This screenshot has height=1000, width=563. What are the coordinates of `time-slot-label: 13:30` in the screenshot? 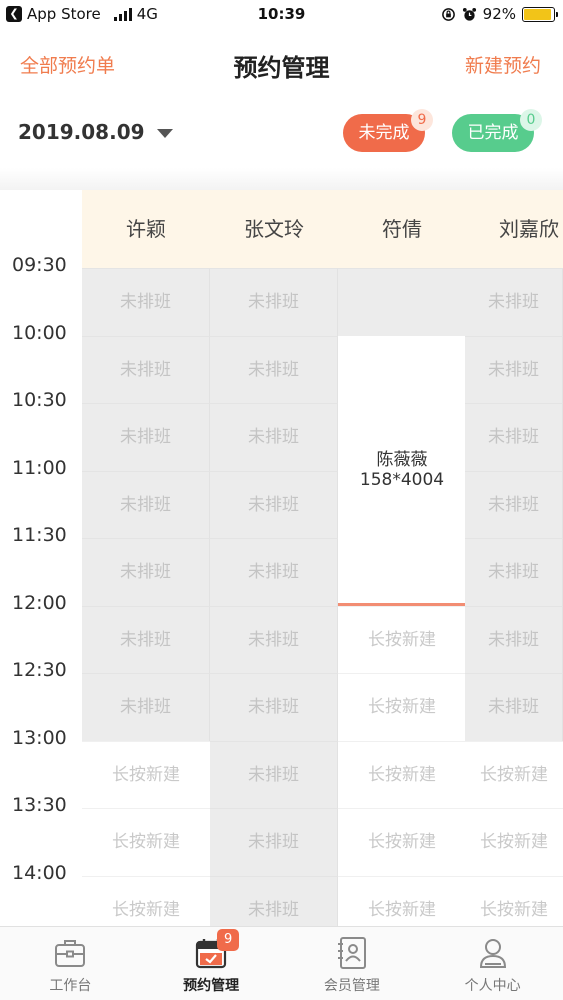 It's located at (39, 805).